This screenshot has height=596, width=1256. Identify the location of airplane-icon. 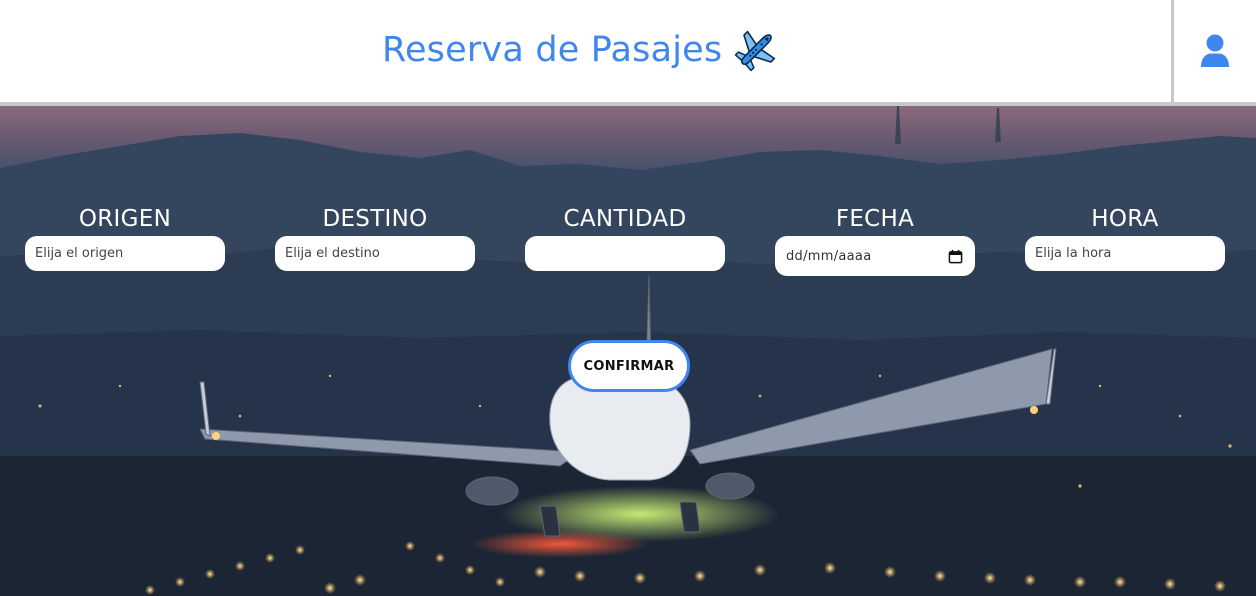
(755, 51).